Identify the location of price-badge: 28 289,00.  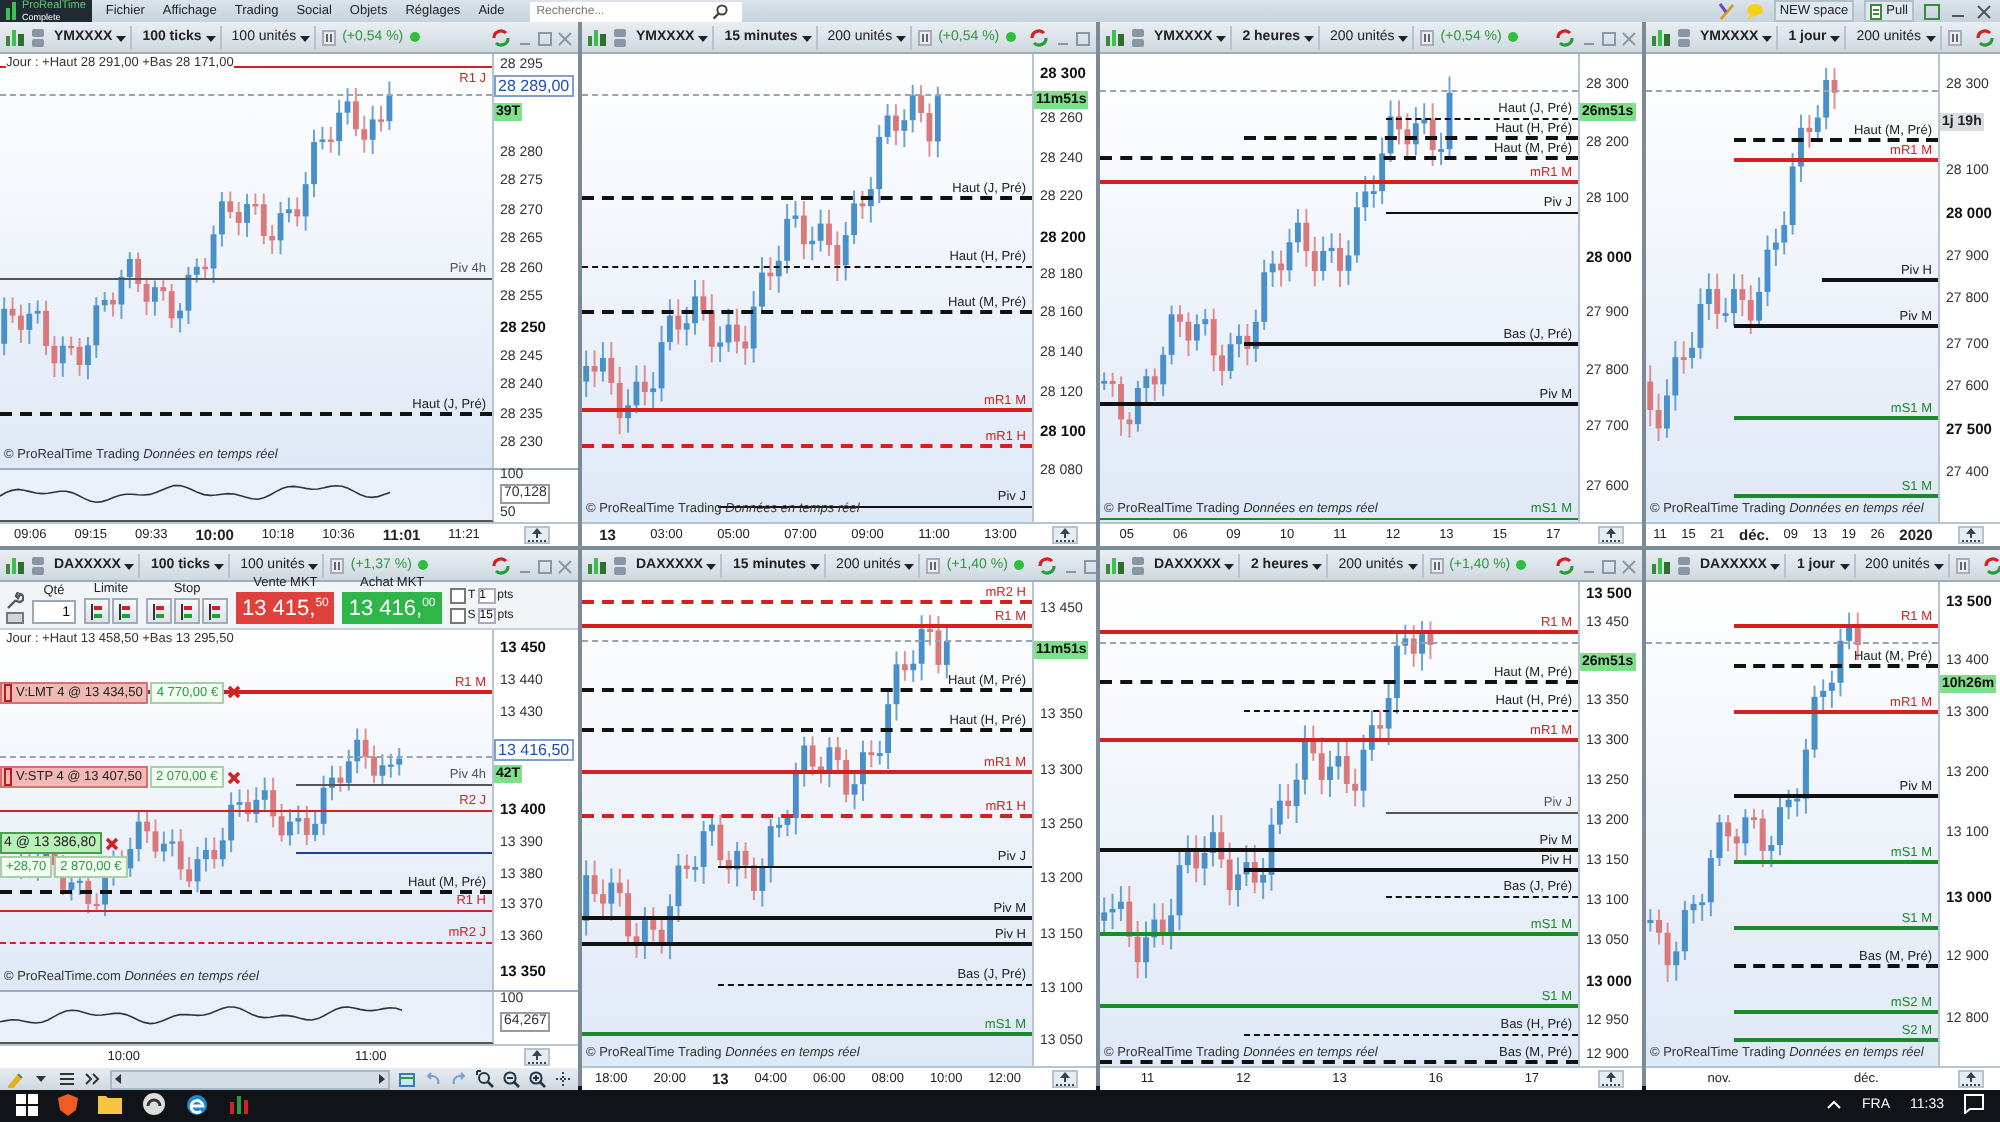
(534, 85).